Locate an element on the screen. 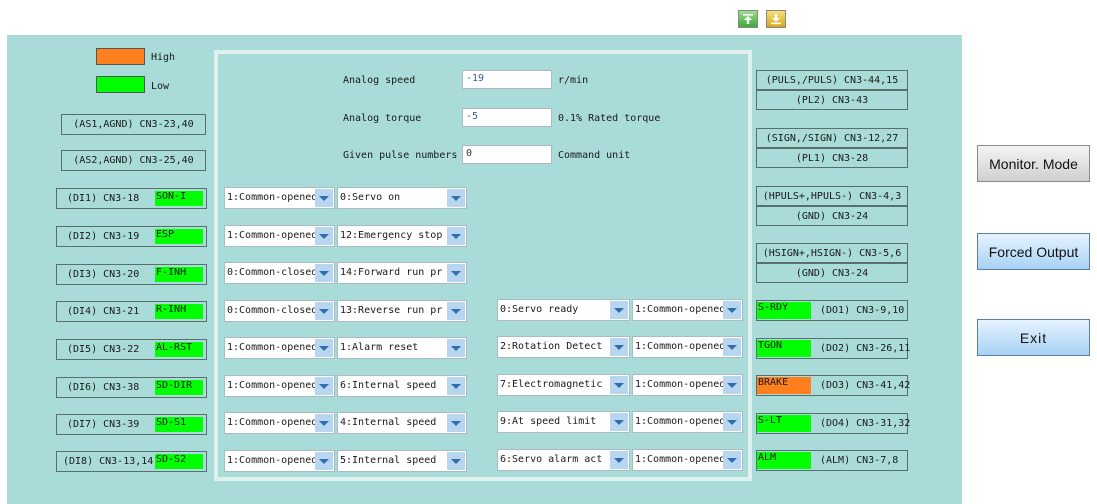 The image size is (1097, 504). do4-function-select: 9:At speed limit is located at coordinates (563, 422).